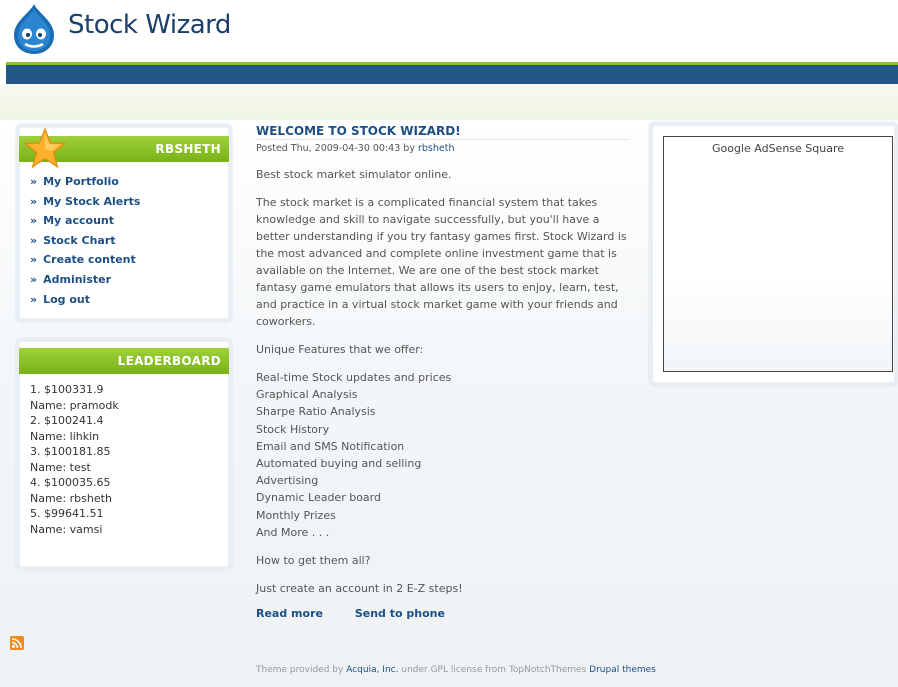 The image size is (898, 687). Describe the element at coordinates (330, 446) in the screenshot. I see `feature-item: Email and SMS Notification` at that location.